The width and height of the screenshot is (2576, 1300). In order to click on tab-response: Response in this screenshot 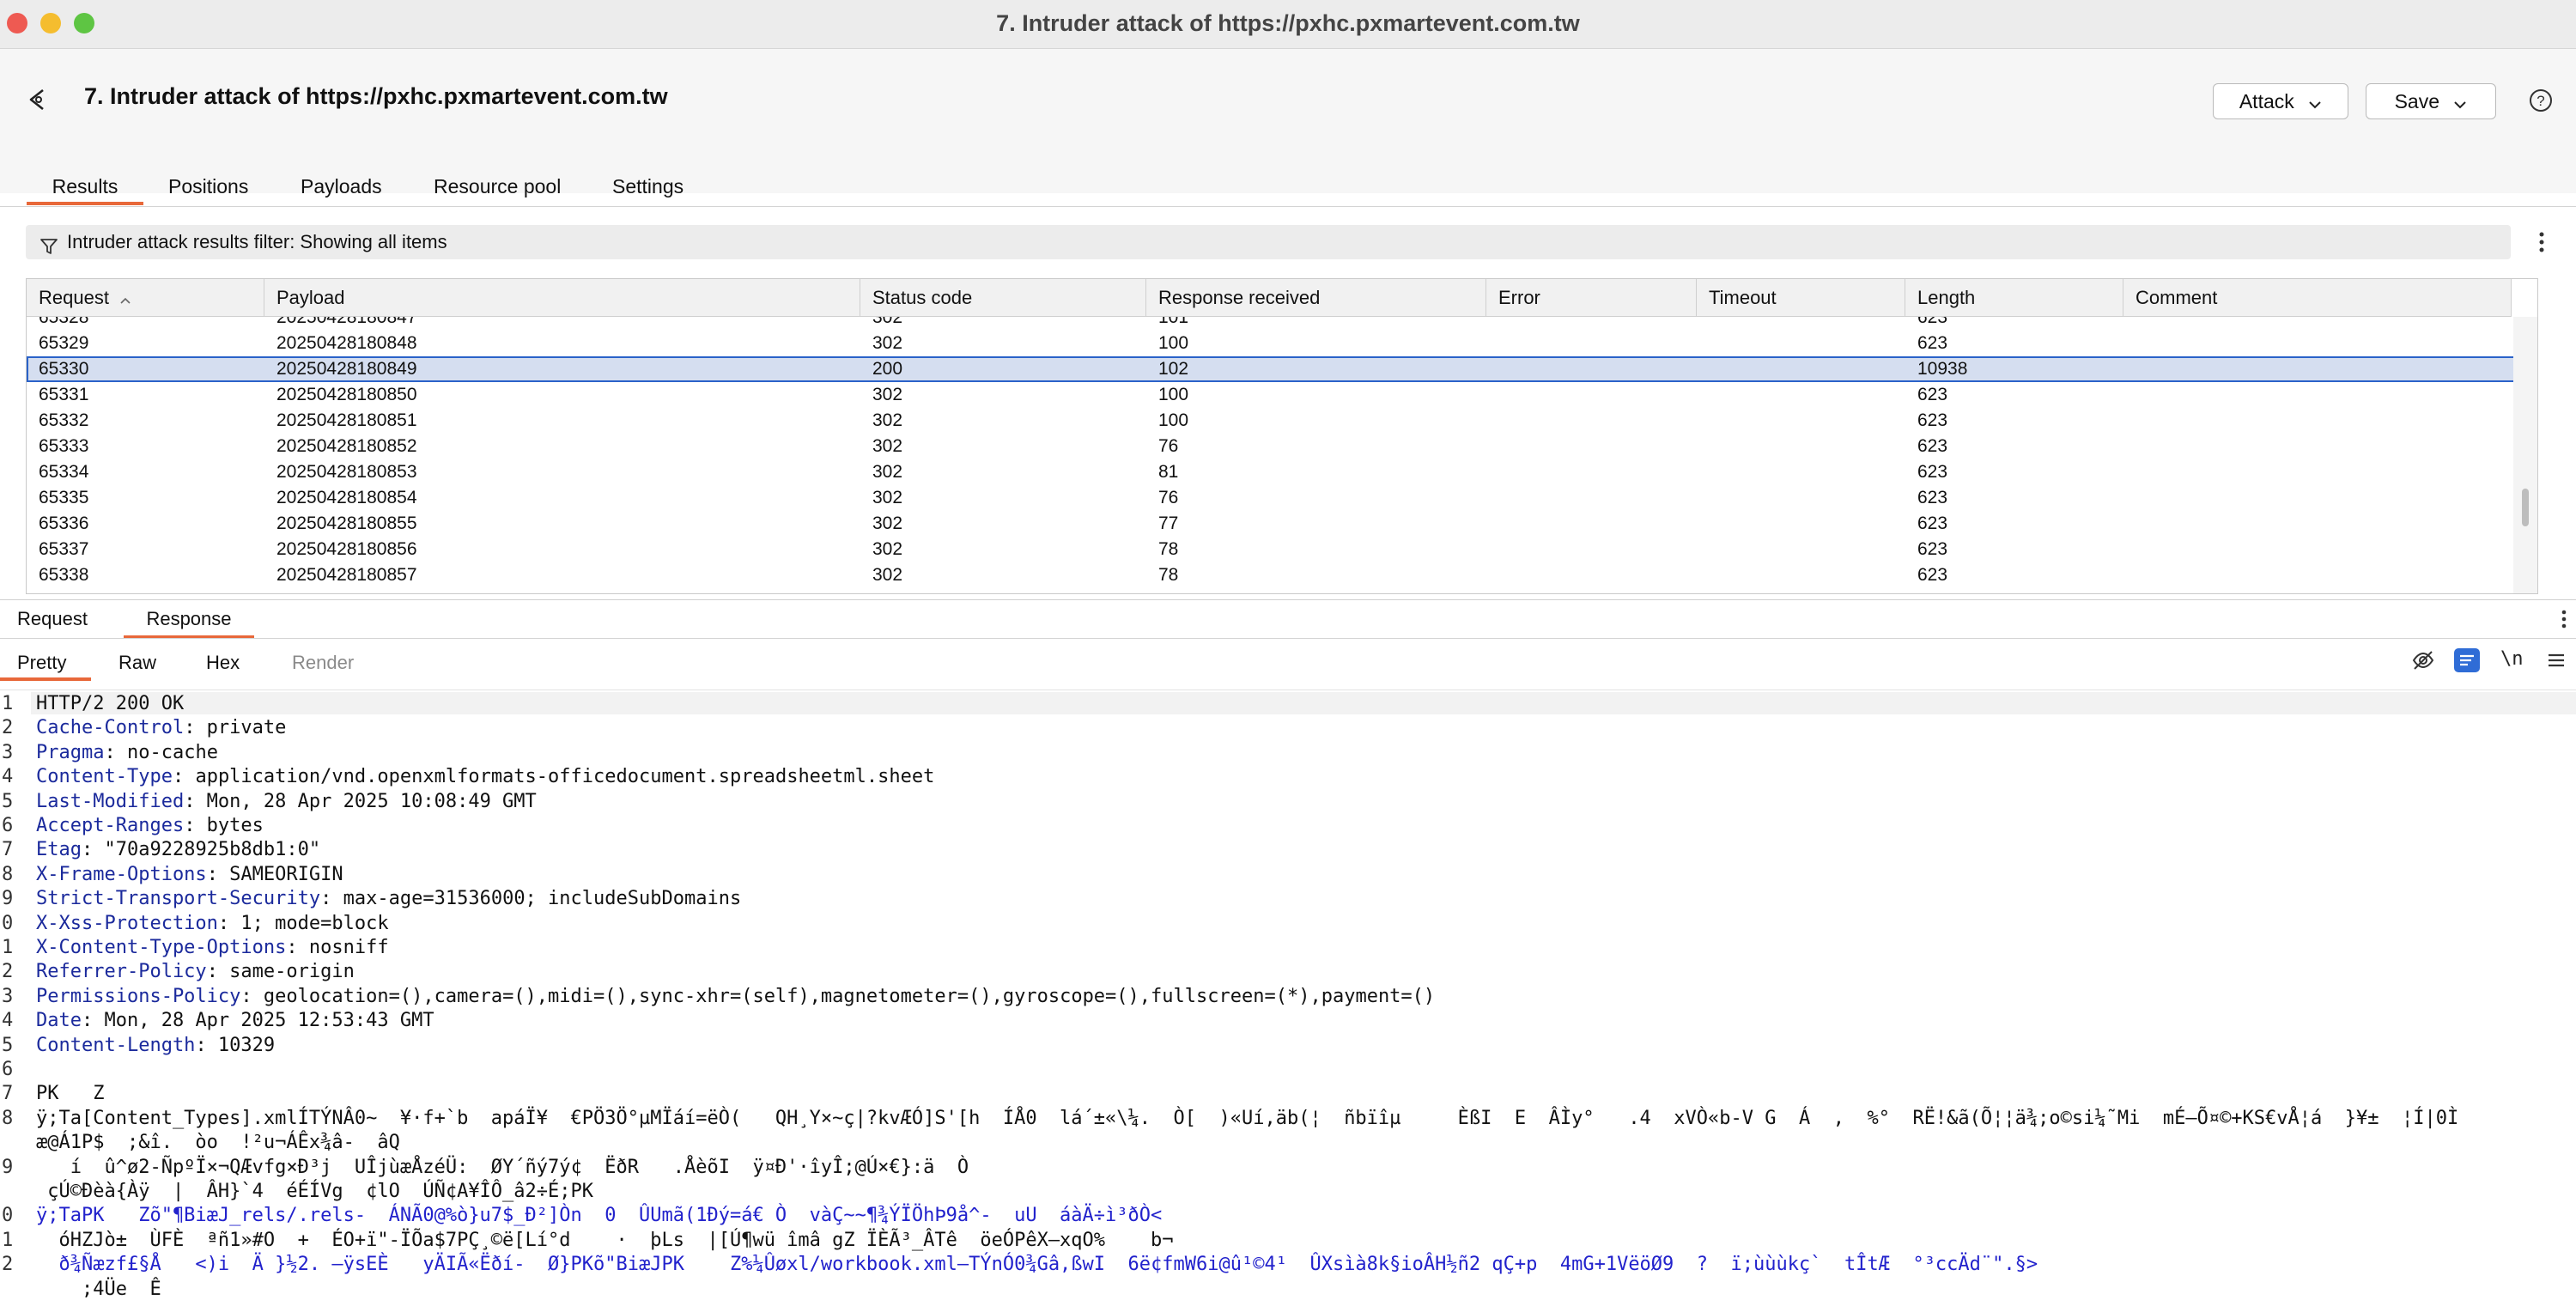, I will do `click(189, 623)`.